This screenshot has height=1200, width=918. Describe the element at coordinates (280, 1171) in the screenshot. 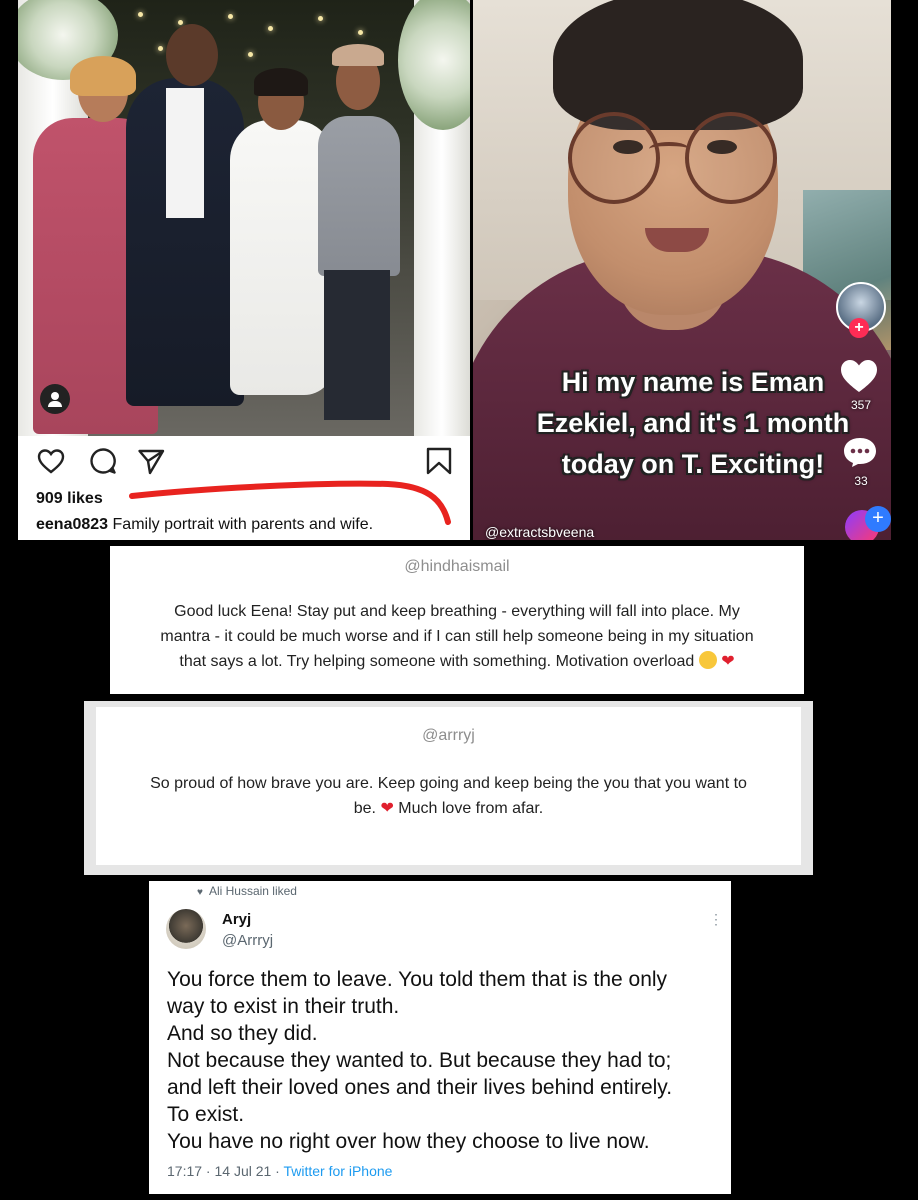

I see `tweet-timestamp: 17:17 · 14 Jul 21 · Twitter for iPhone` at that location.